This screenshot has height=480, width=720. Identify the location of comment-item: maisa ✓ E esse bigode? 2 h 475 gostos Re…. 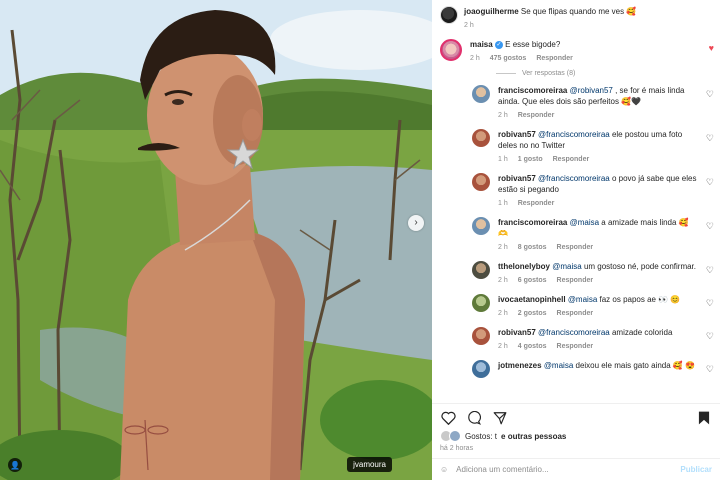
(576, 51).